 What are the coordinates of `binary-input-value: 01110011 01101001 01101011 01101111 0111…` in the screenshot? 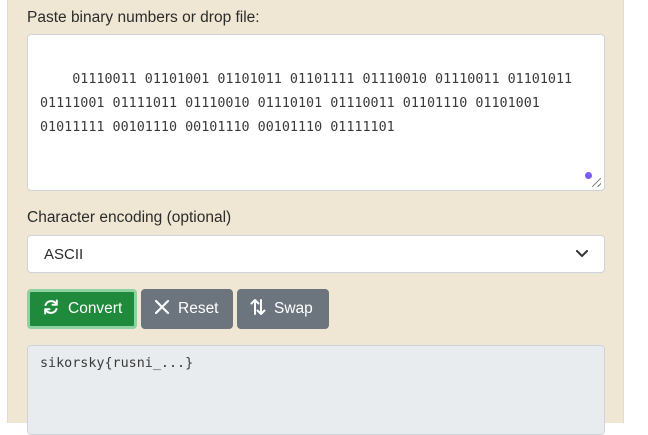 It's located at (310, 103).